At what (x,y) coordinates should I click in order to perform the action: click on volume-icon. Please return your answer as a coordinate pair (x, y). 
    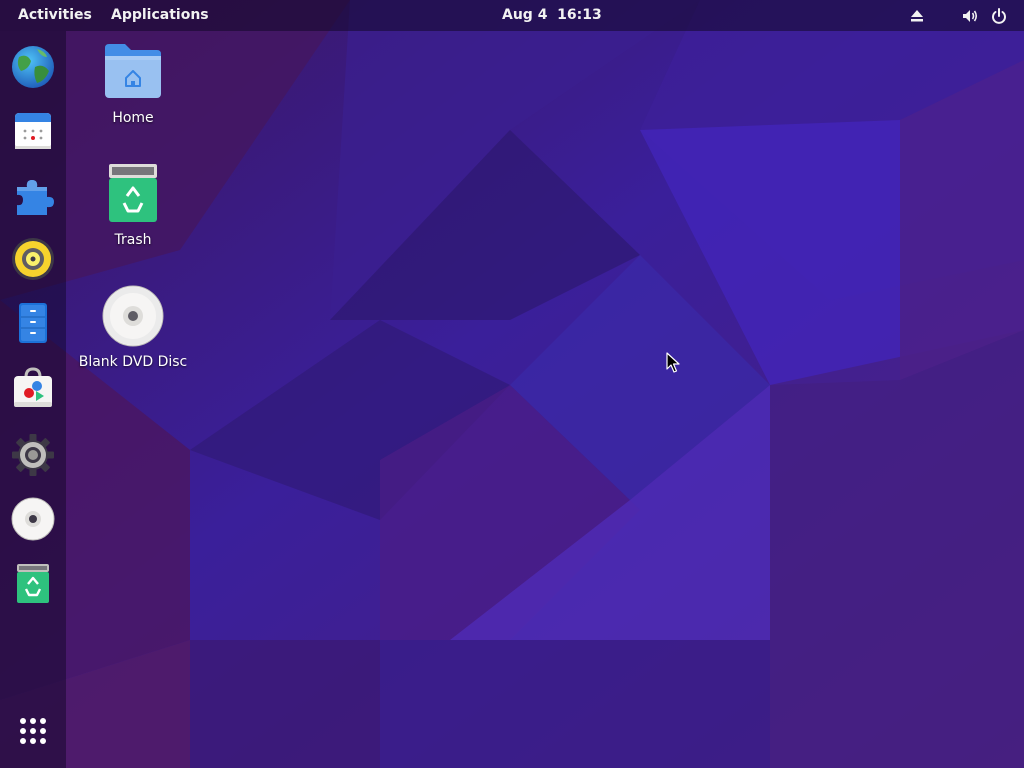
    Looking at the image, I should click on (970, 16).